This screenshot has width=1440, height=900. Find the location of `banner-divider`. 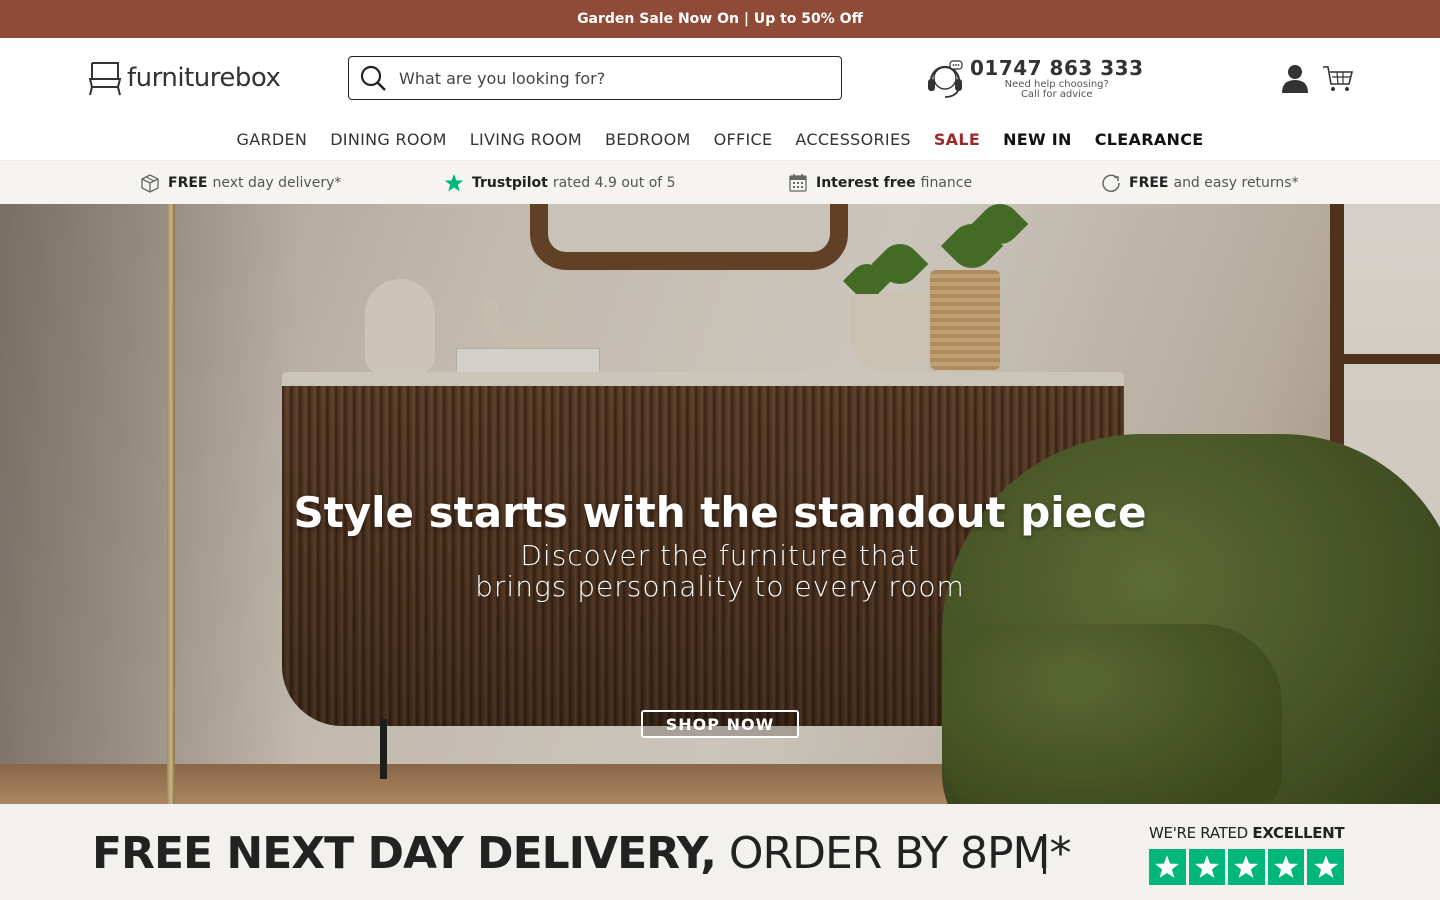

banner-divider is located at coordinates (1044, 854).